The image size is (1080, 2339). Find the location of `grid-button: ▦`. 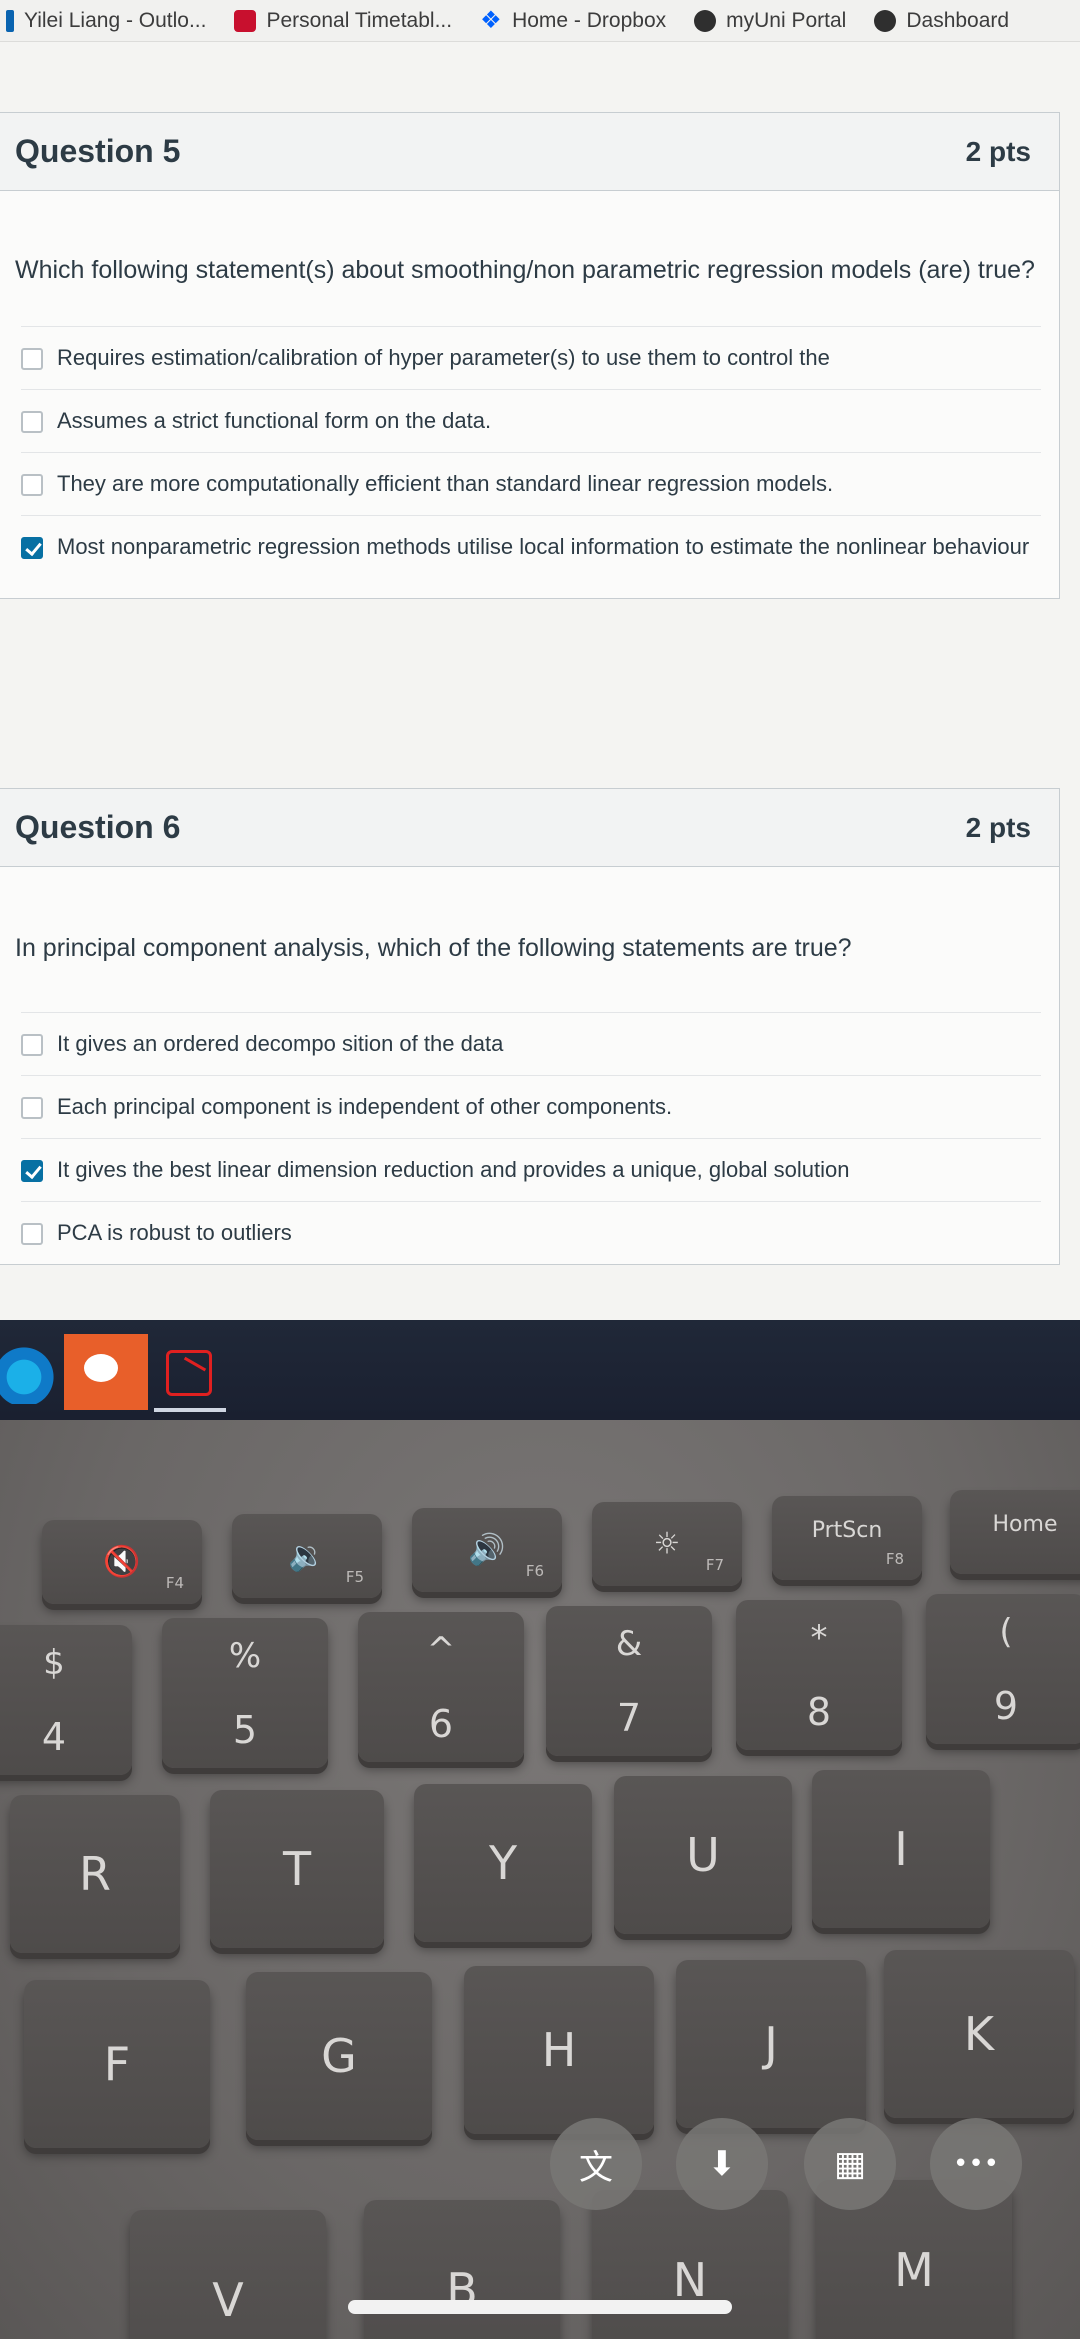

grid-button: ▦ is located at coordinates (850, 2164).